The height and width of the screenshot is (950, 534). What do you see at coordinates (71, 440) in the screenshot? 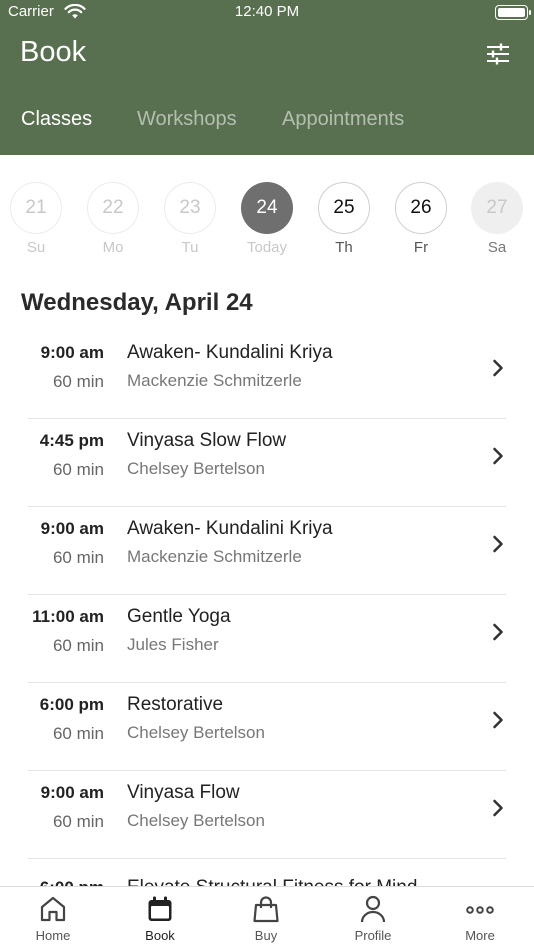
I see `class-time: 4:45 pm` at bounding box center [71, 440].